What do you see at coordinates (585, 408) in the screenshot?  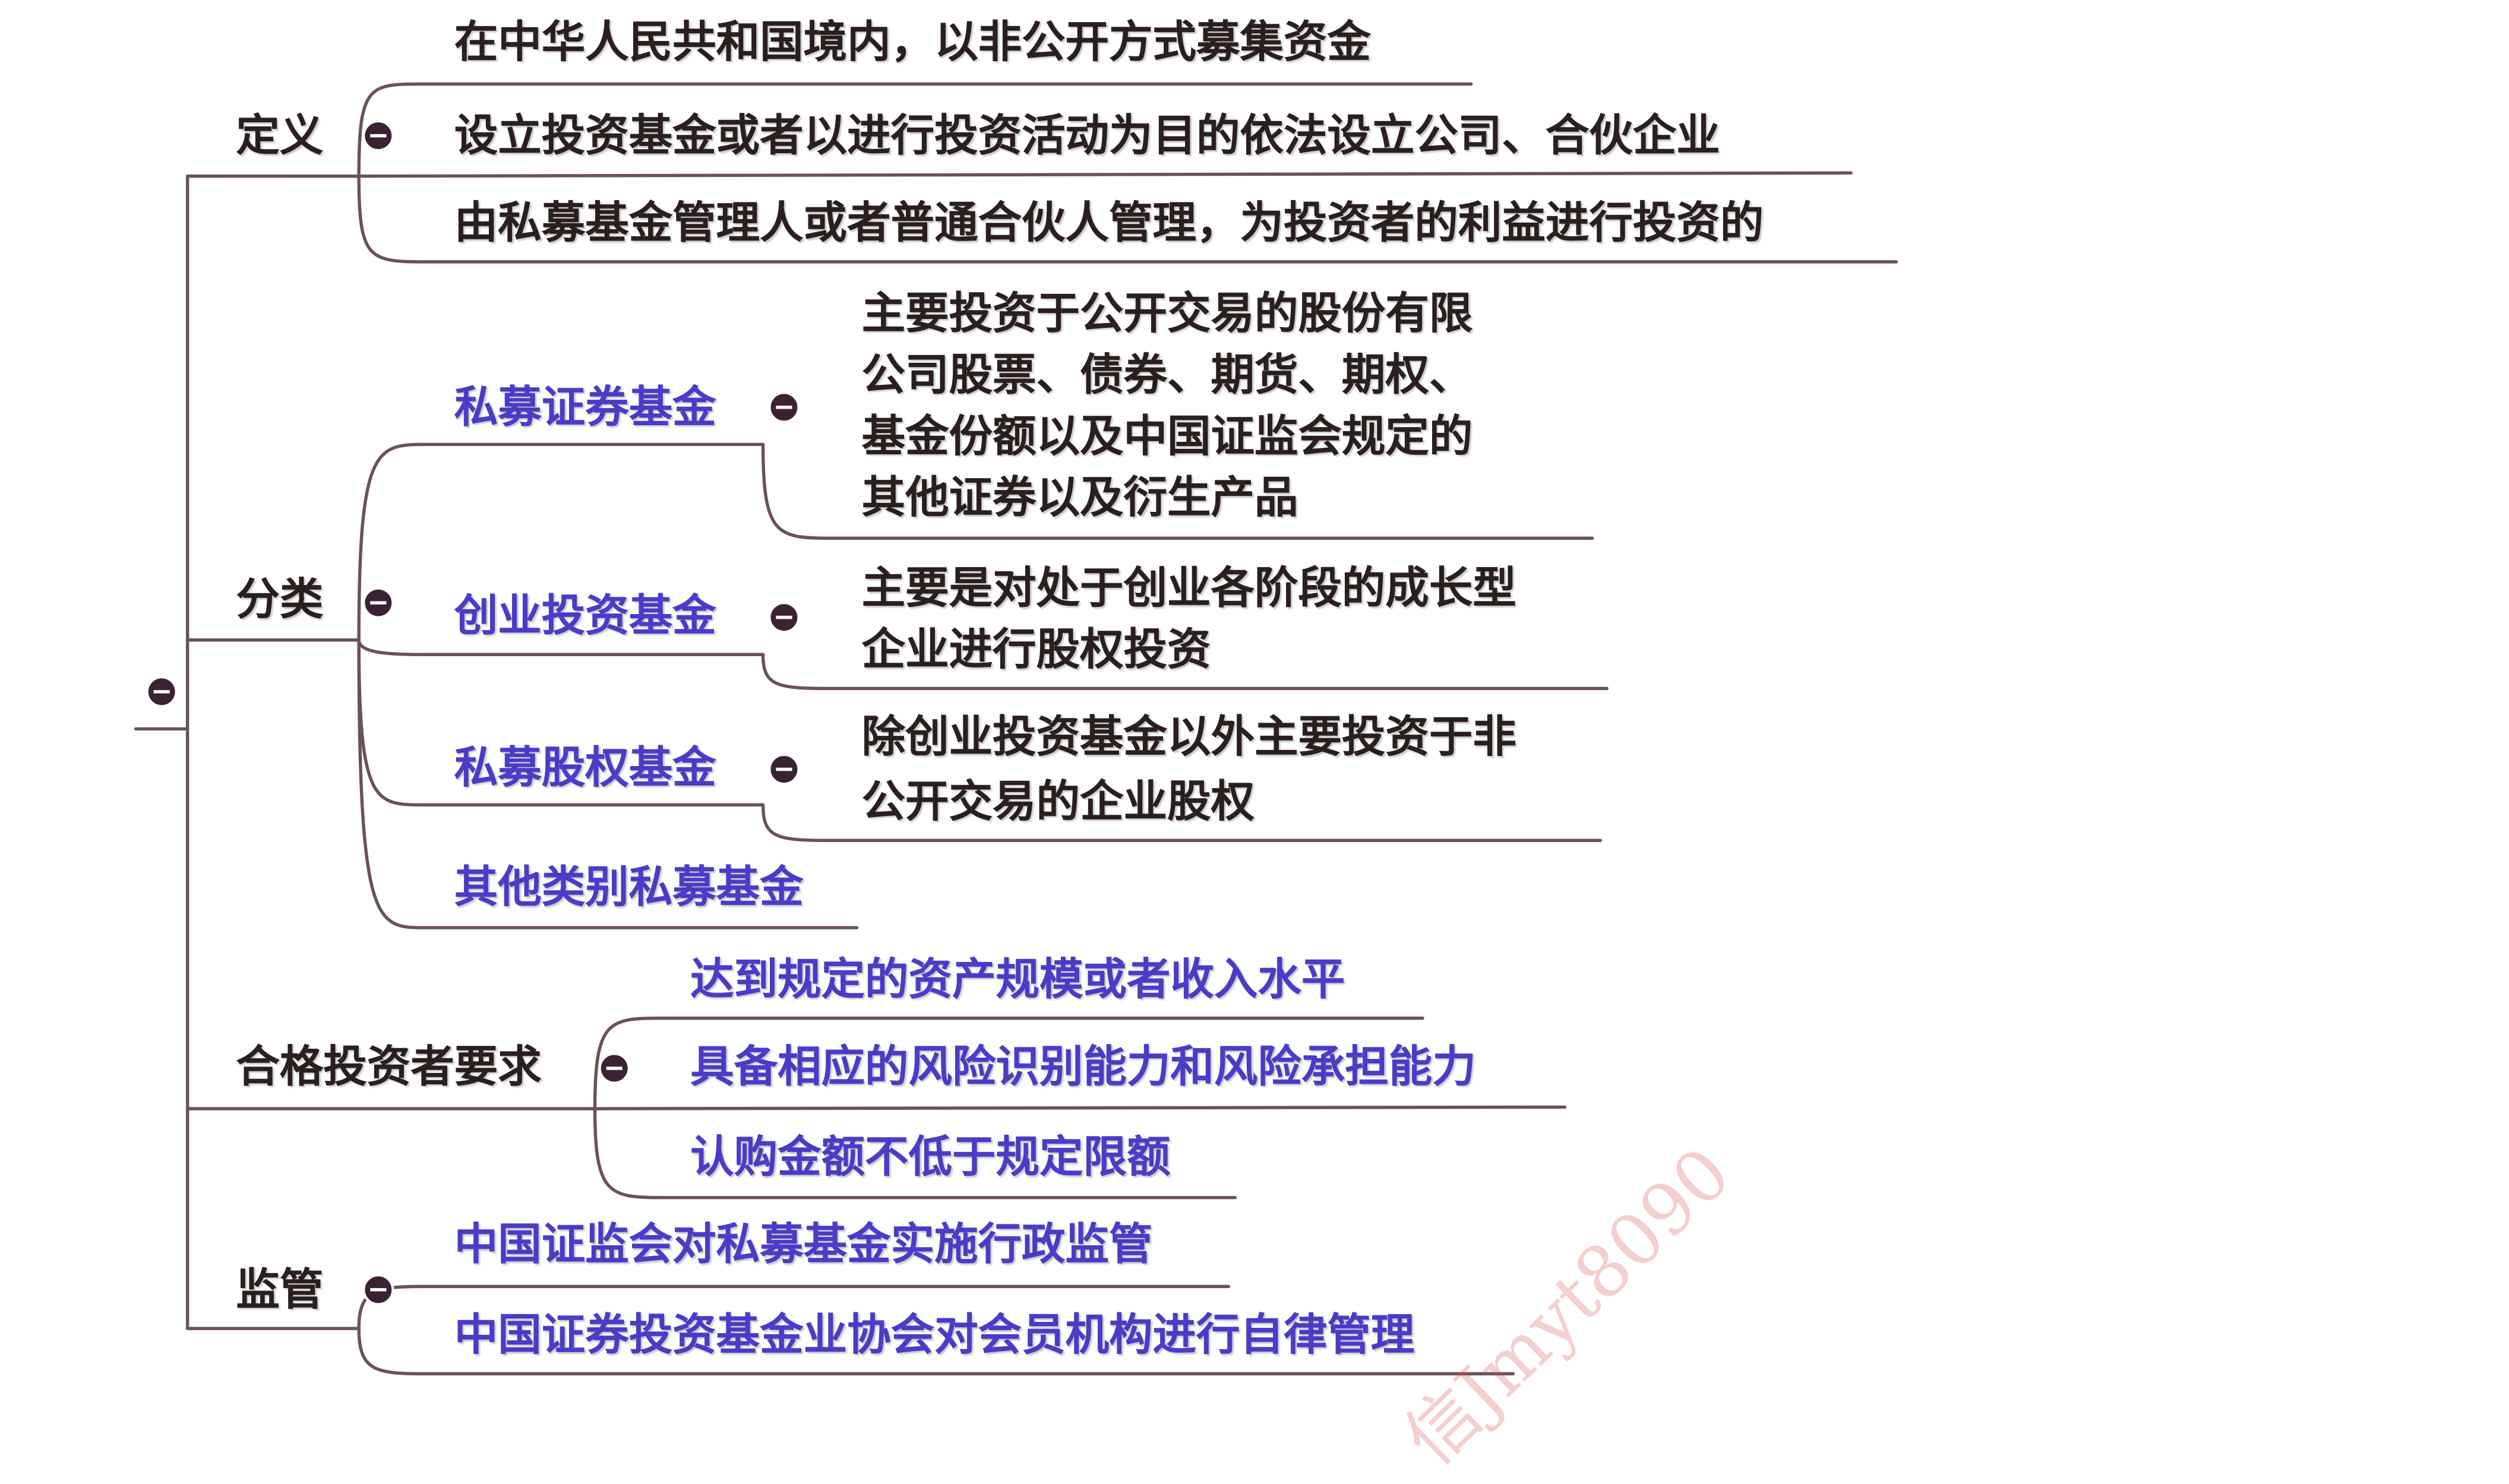 I see `class-securities-fund: 私募证券基金` at bounding box center [585, 408].